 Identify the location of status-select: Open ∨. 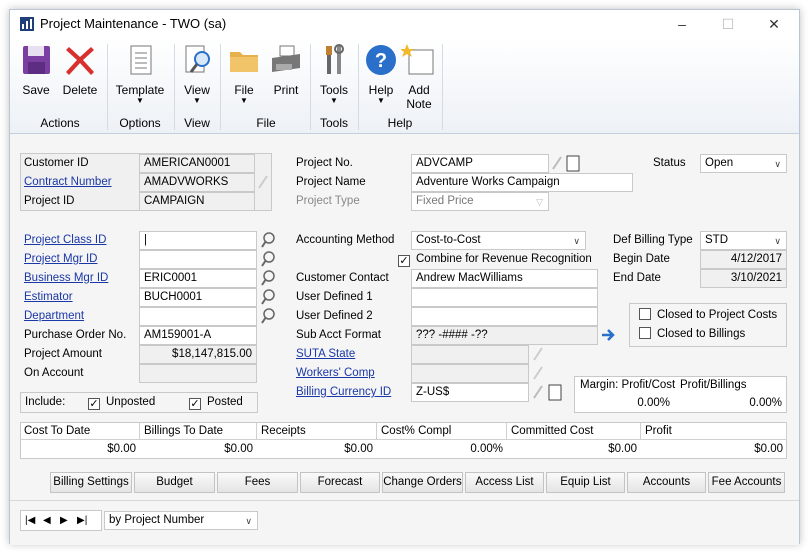
(743, 163).